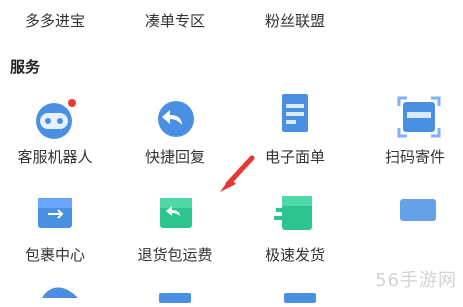  What do you see at coordinates (419, 119) in the screenshot?
I see `scan-icon` at bounding box center [419, 119].